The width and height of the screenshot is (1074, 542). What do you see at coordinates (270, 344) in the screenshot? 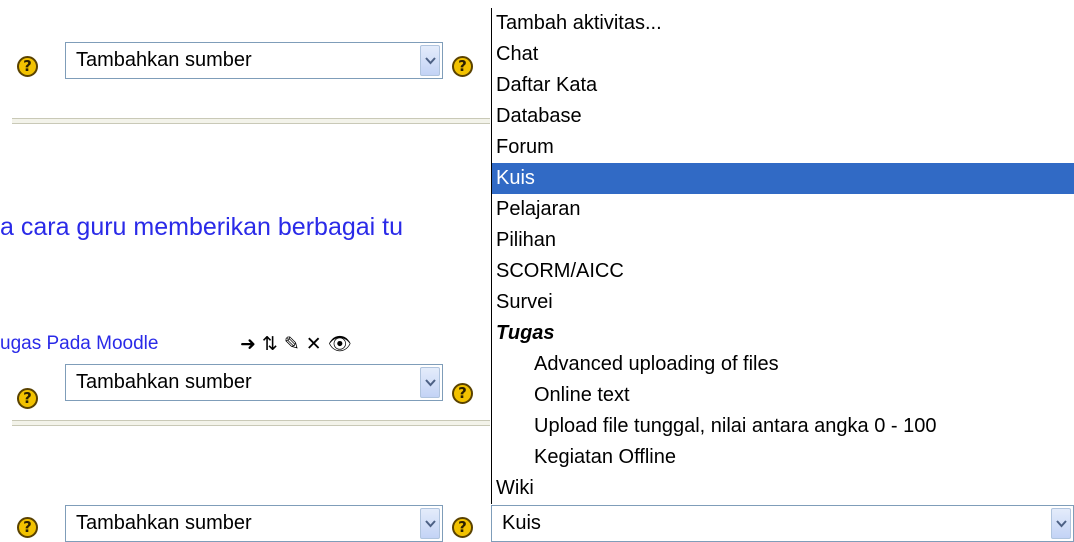
I see `move-updown-icon: ⇅` at bounding box center [270, 344].